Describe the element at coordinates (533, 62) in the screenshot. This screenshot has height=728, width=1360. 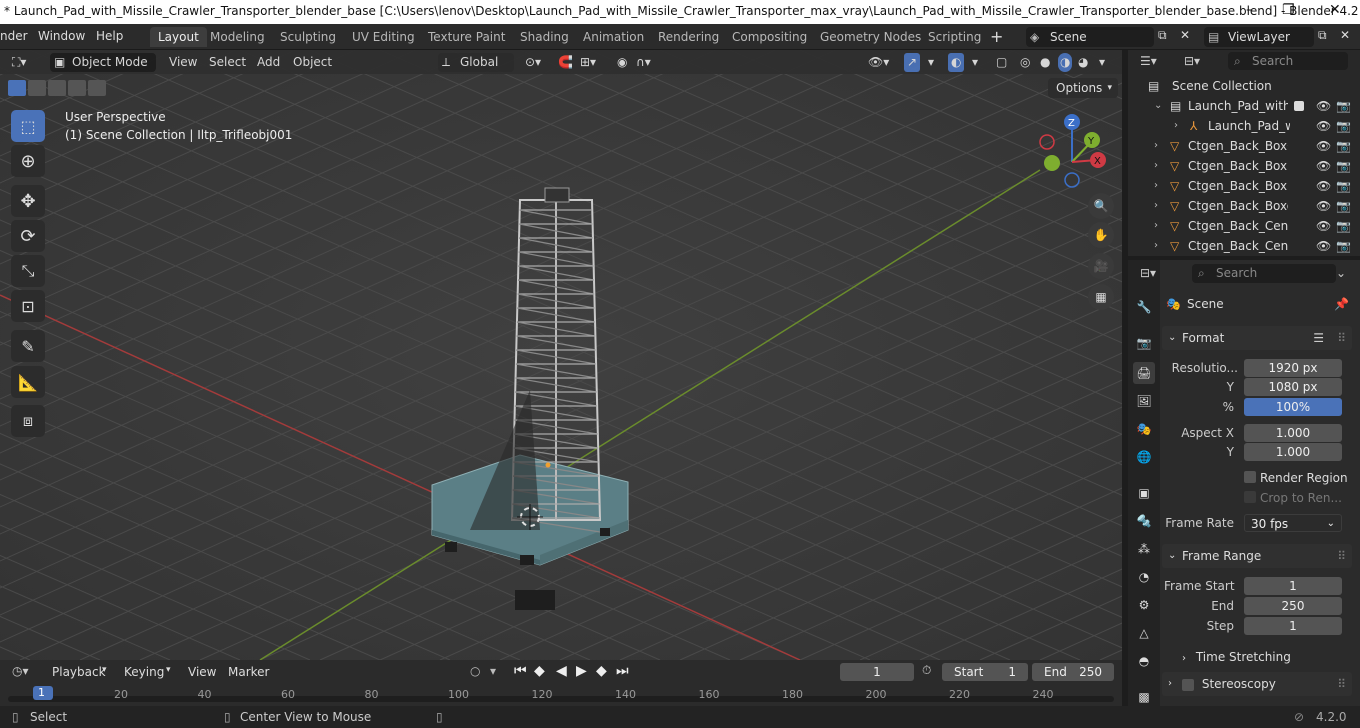
I see `pivot-point-icon: ⊙▾` at that location.